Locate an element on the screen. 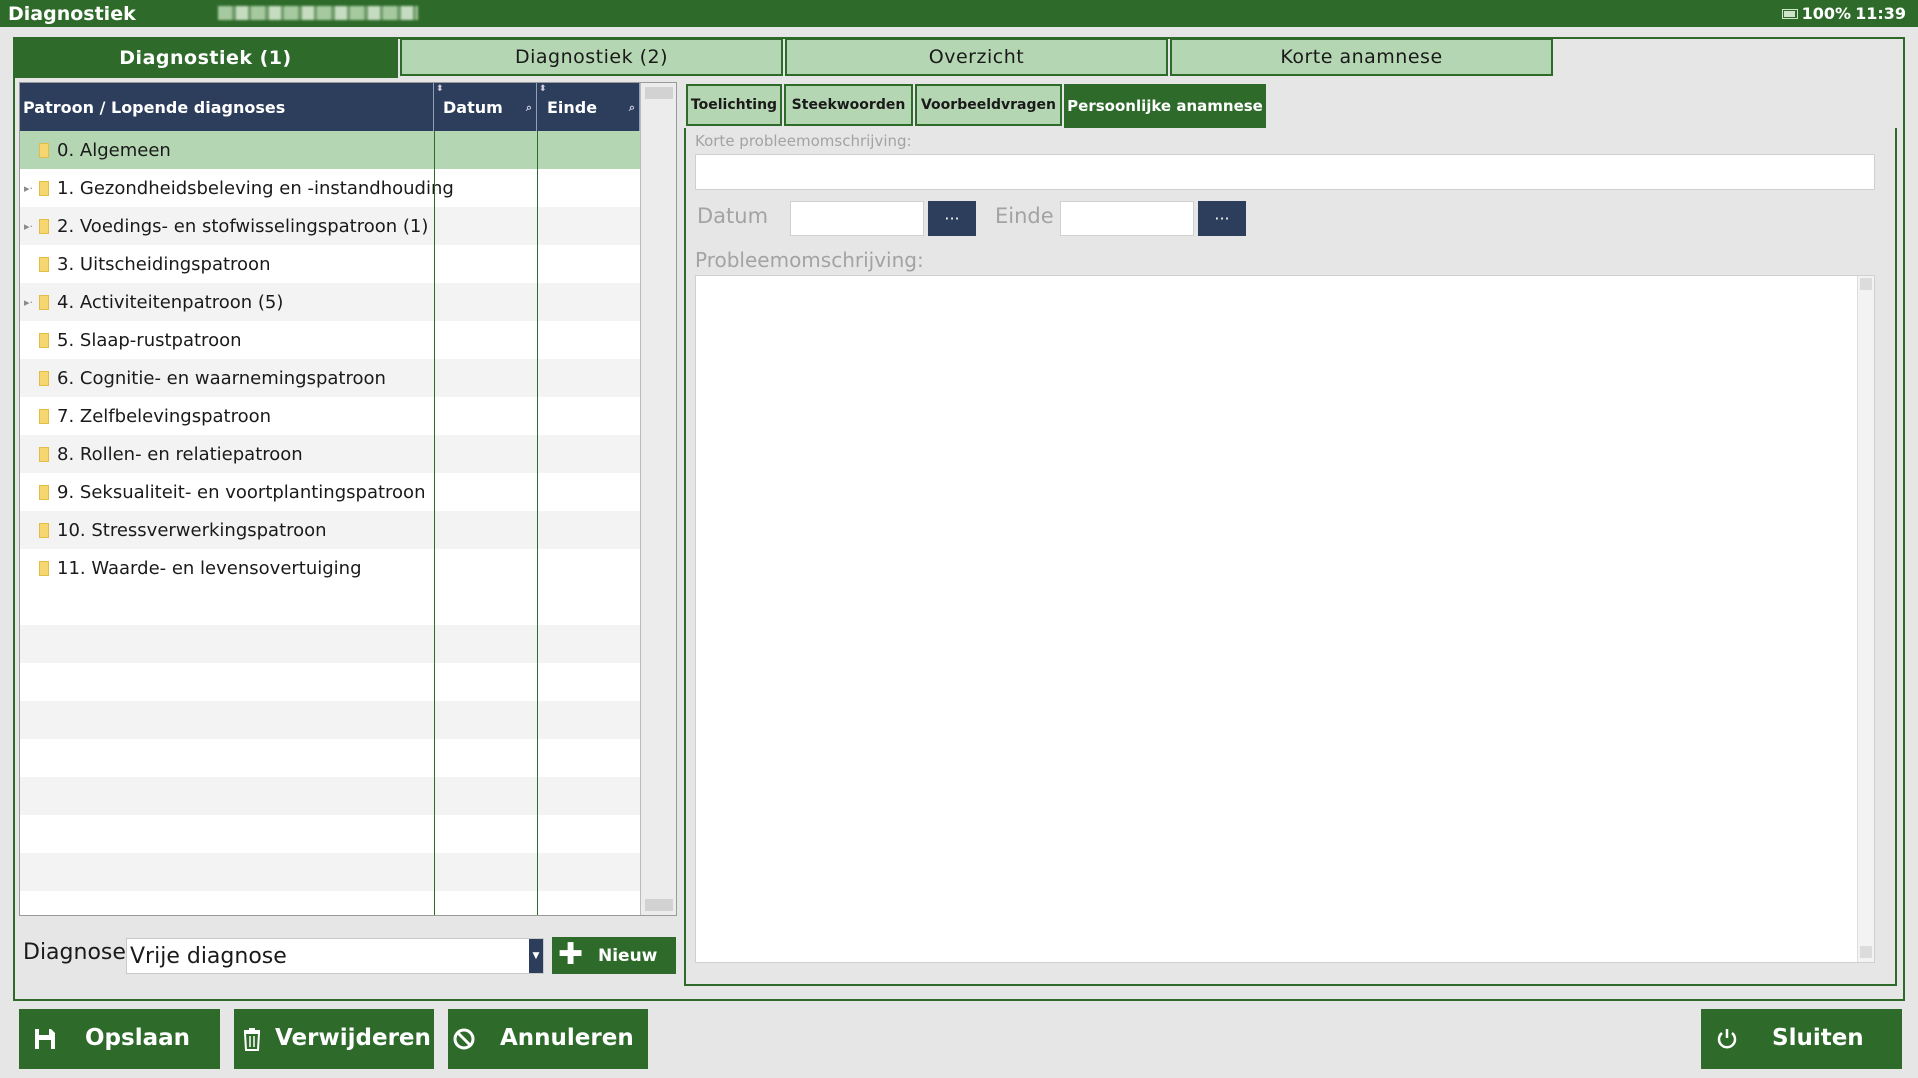  textarea-scrollbar is located at coordinates (1865, 619).